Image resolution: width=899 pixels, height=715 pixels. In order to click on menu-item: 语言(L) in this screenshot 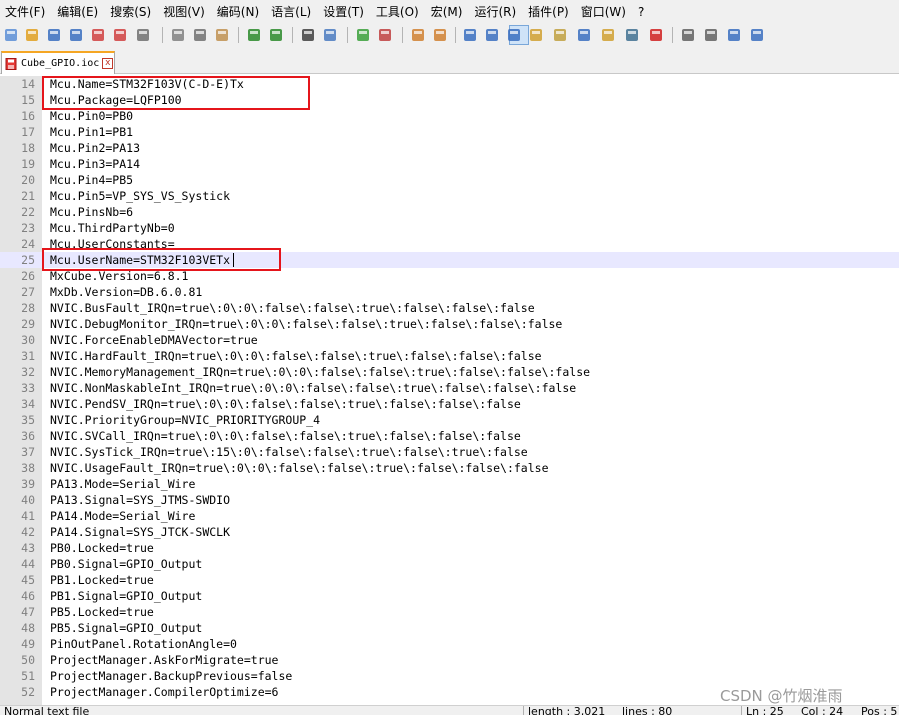, I will do `click(292, 12)`.